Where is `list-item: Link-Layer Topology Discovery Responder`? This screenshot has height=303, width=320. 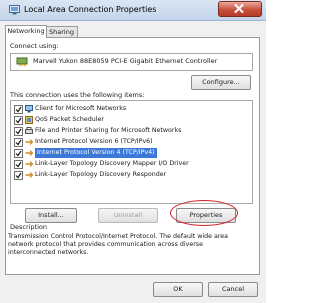 list-item: Link-Layer Topology Discovery Responder is located at coordinates (131, 175).